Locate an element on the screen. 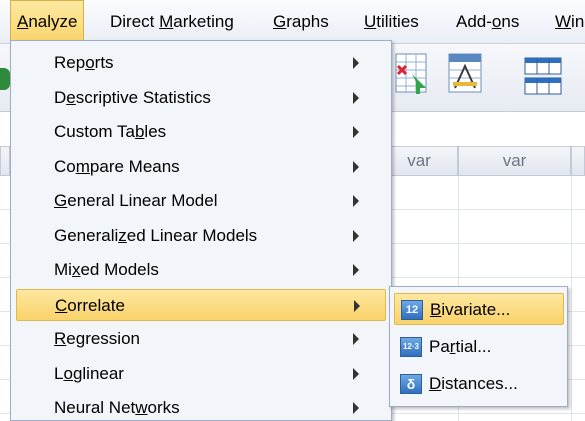  partial-icon: 12·3 is located at coordinates (411, 347).